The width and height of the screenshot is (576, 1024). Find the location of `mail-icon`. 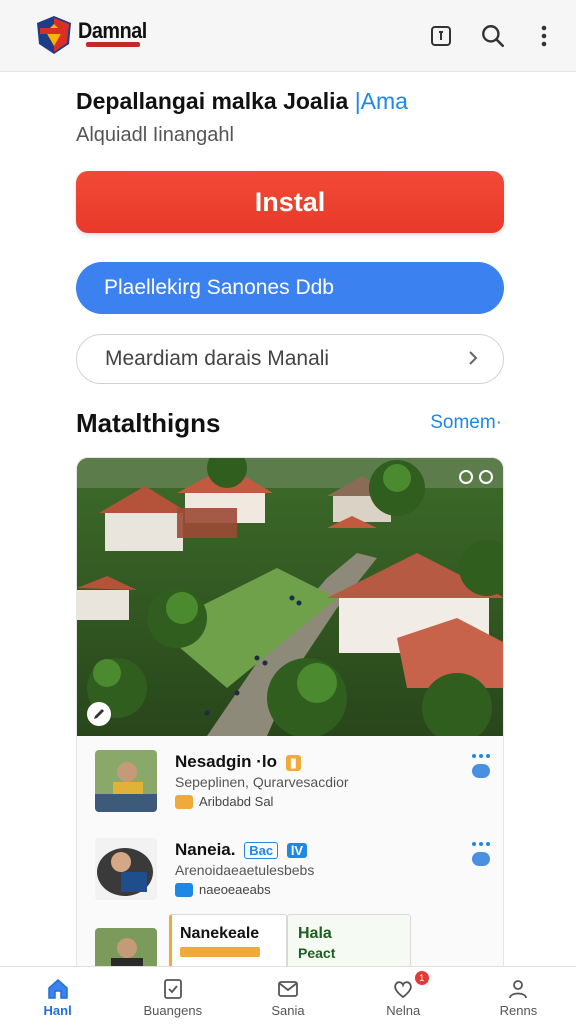

mail-icon is located at coordinates (288, 989).